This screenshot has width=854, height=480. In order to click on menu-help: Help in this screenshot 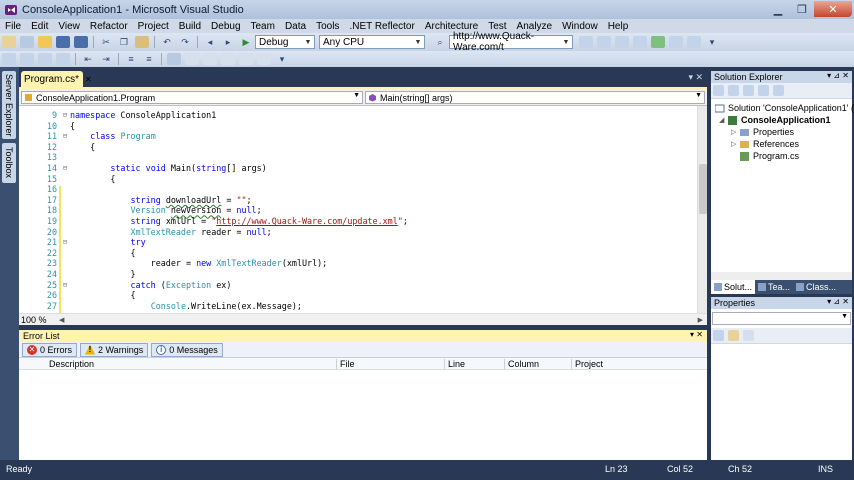, I will do `click(618, 26)`.